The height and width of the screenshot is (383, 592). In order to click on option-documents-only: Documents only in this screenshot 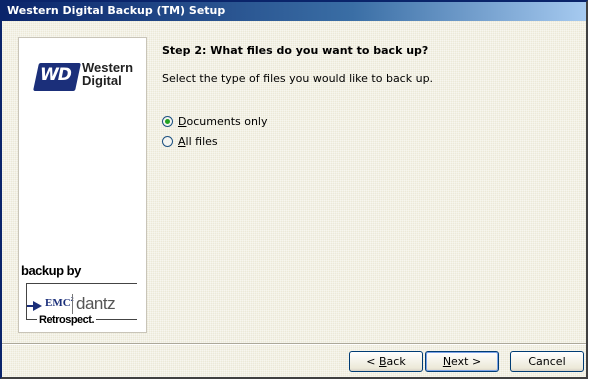, I will do `click(215, 121)`.